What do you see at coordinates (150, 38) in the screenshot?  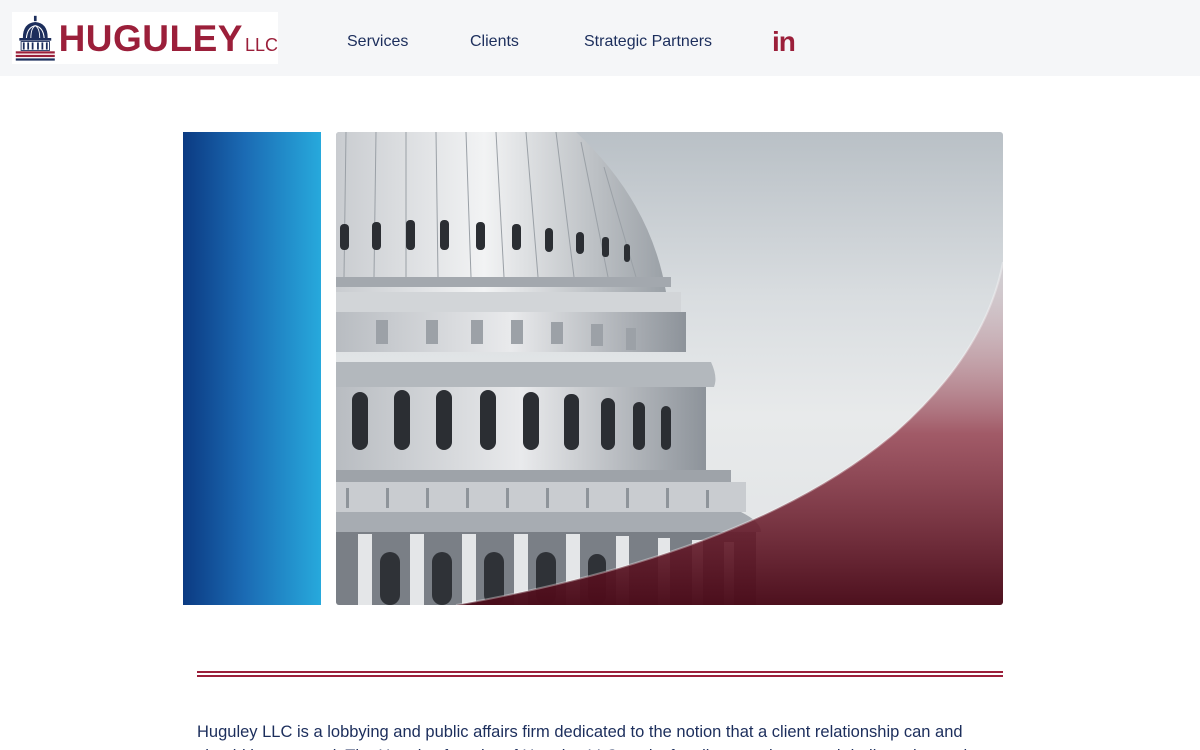 I see `brand-name: HUGULEY` at bounding box center [150, 38].